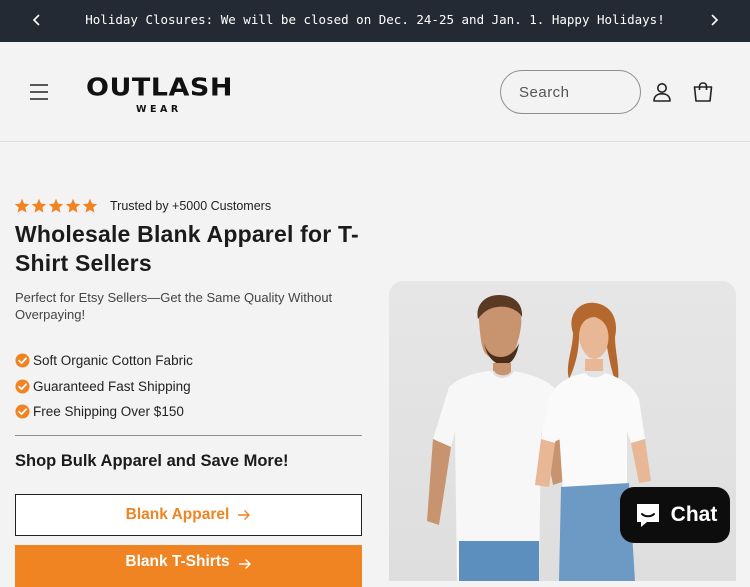  Describe the element at coordinates (113, 361) in the screenshot. I see `benefit-label: Soft Organic Cotton Fabric` at that location.